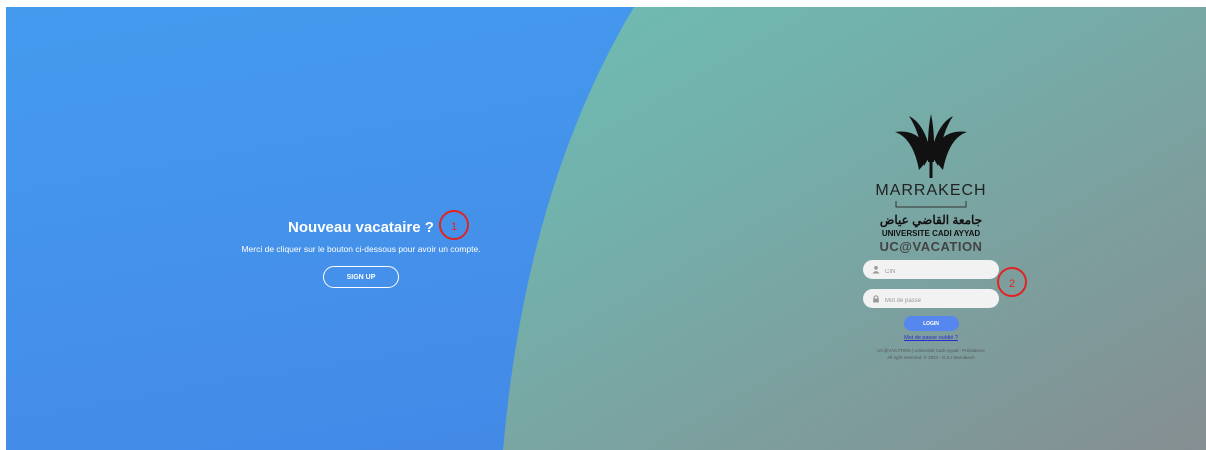  I want to click on app-name: UC@VACATION, so click(931, 246).